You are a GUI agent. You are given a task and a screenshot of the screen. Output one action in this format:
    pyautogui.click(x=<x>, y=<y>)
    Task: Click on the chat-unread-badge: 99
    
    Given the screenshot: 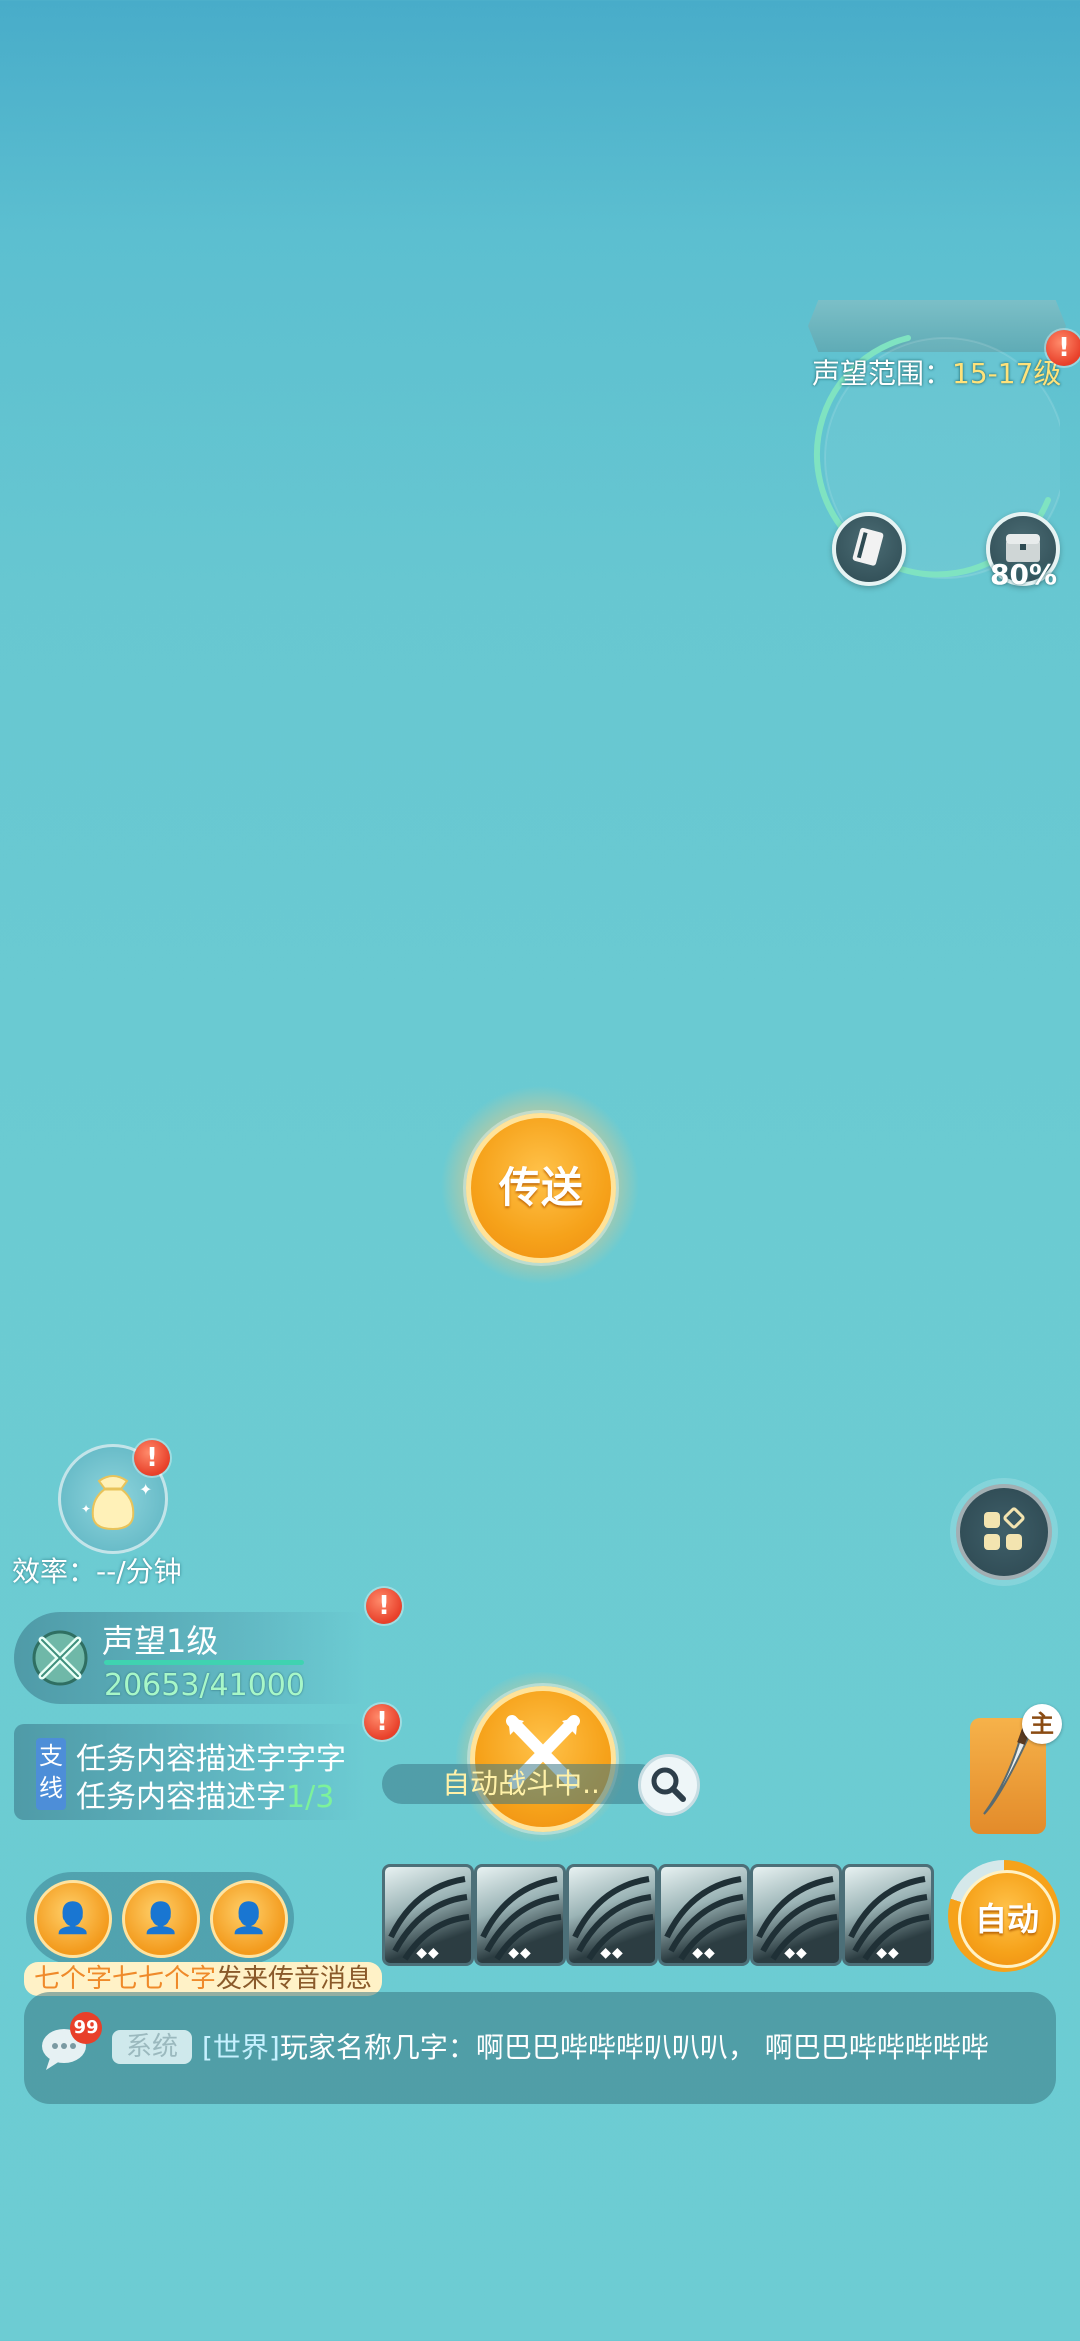 What is the action you would take?
    pyautogui.click(x=86, y=2028)
    